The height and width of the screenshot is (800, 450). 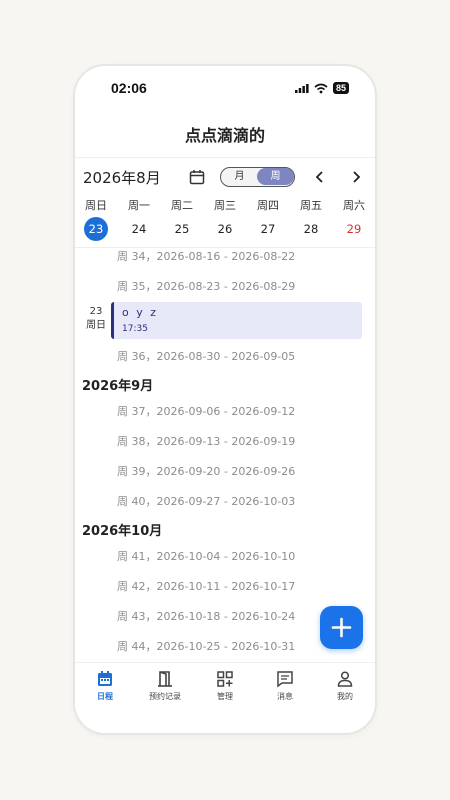 I want to click on month-section-header: 2026年9月, so click(x=118, y=386).